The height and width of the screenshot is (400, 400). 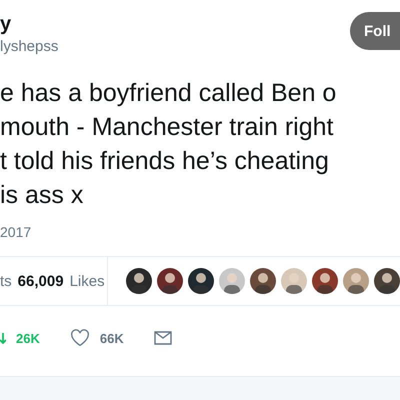 What do you see at coordinates (169, 93) in the screenshot?
I see `tweet-text-line: e has a boyfriend called Ben o` at bounding box center [169, 93].